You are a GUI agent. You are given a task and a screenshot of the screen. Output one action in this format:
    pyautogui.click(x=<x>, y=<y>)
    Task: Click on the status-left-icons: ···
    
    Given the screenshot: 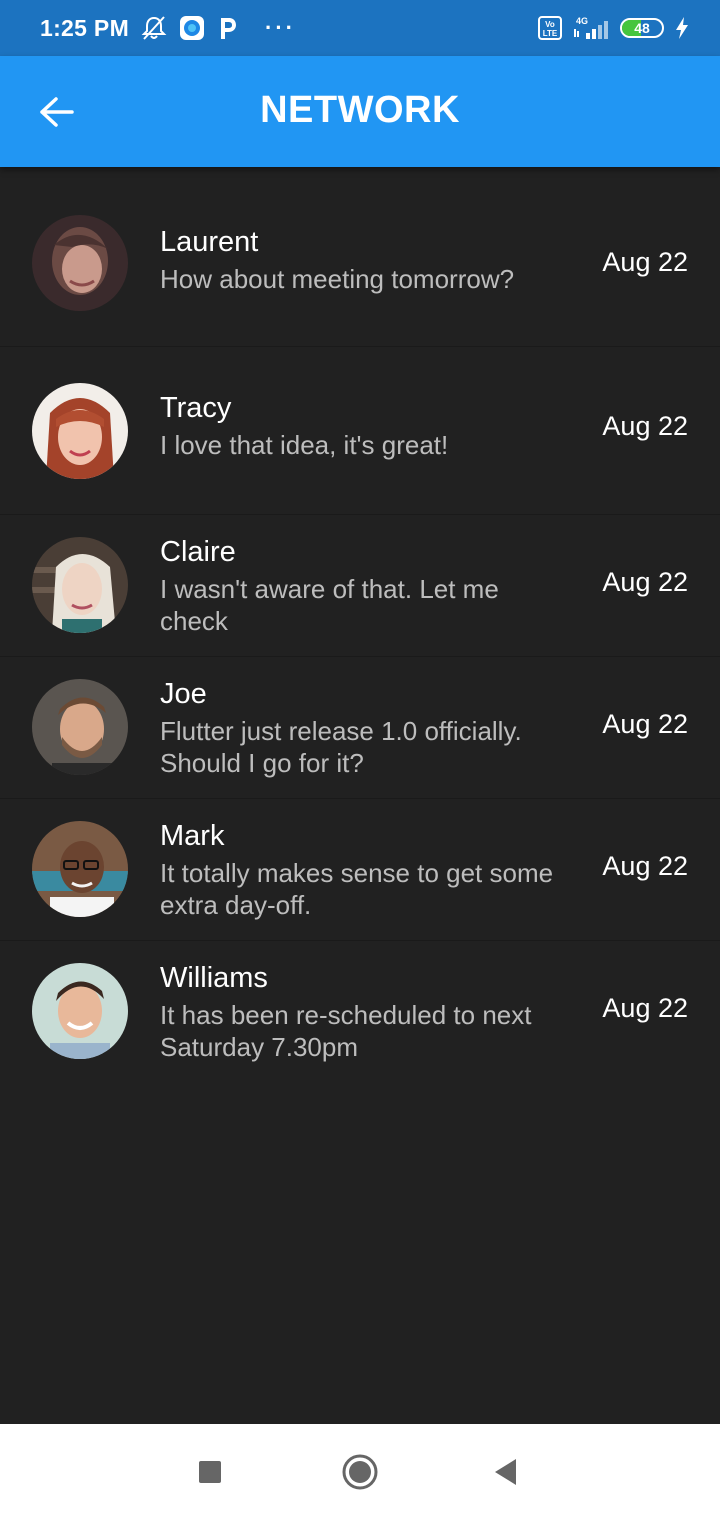 What is the action you would take?
    pyautogui.click(x=218, y=28)
    